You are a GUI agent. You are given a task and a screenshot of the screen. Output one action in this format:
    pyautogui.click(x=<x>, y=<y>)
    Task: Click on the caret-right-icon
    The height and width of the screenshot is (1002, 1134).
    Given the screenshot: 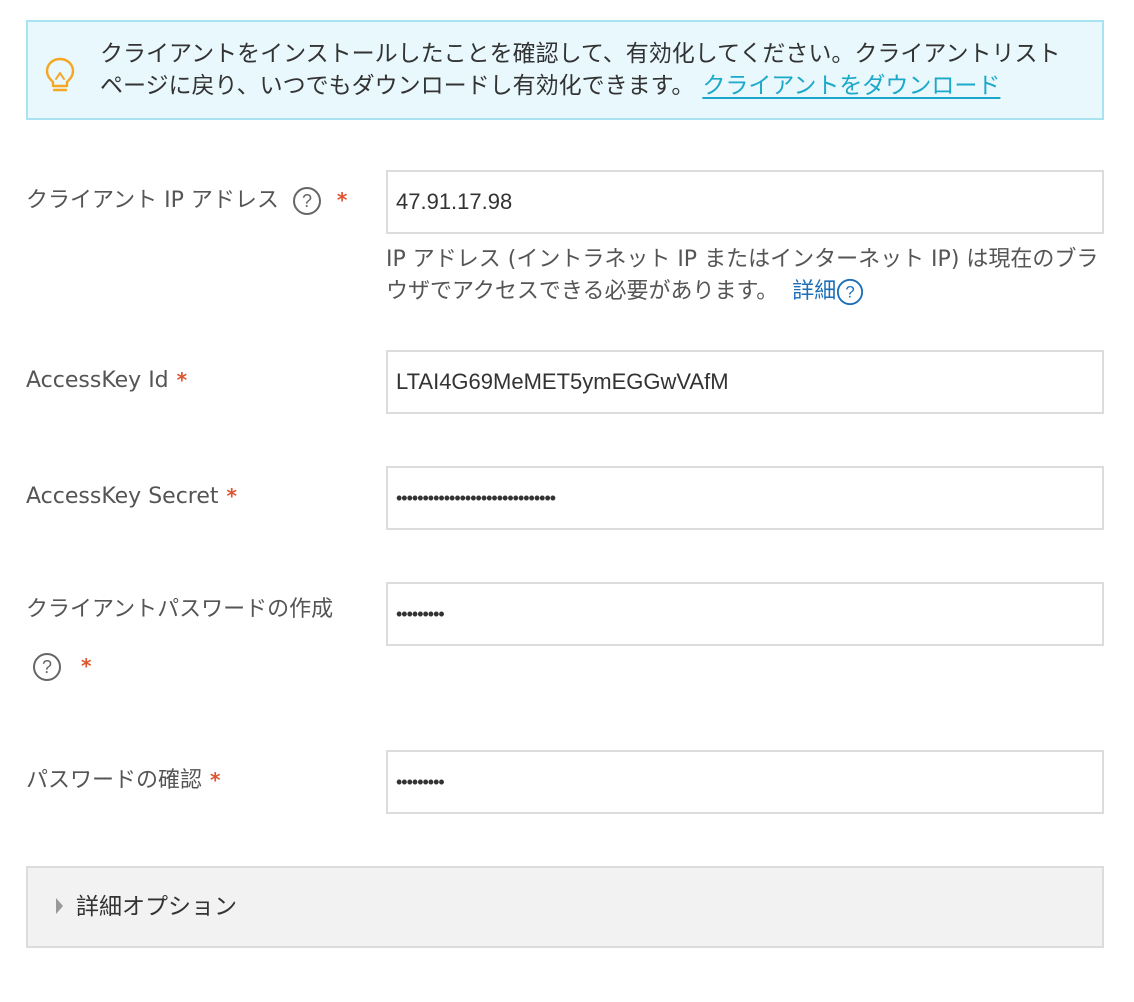 What is the action you would take?
    pyautogui.click(x=59, y=906)
    